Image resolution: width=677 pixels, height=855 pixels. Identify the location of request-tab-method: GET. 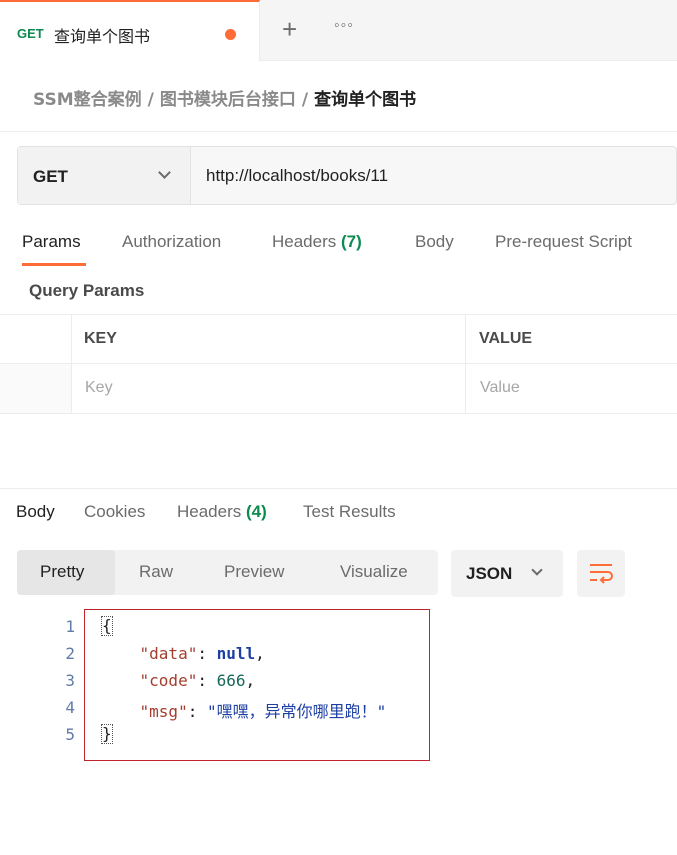
(30, 33).